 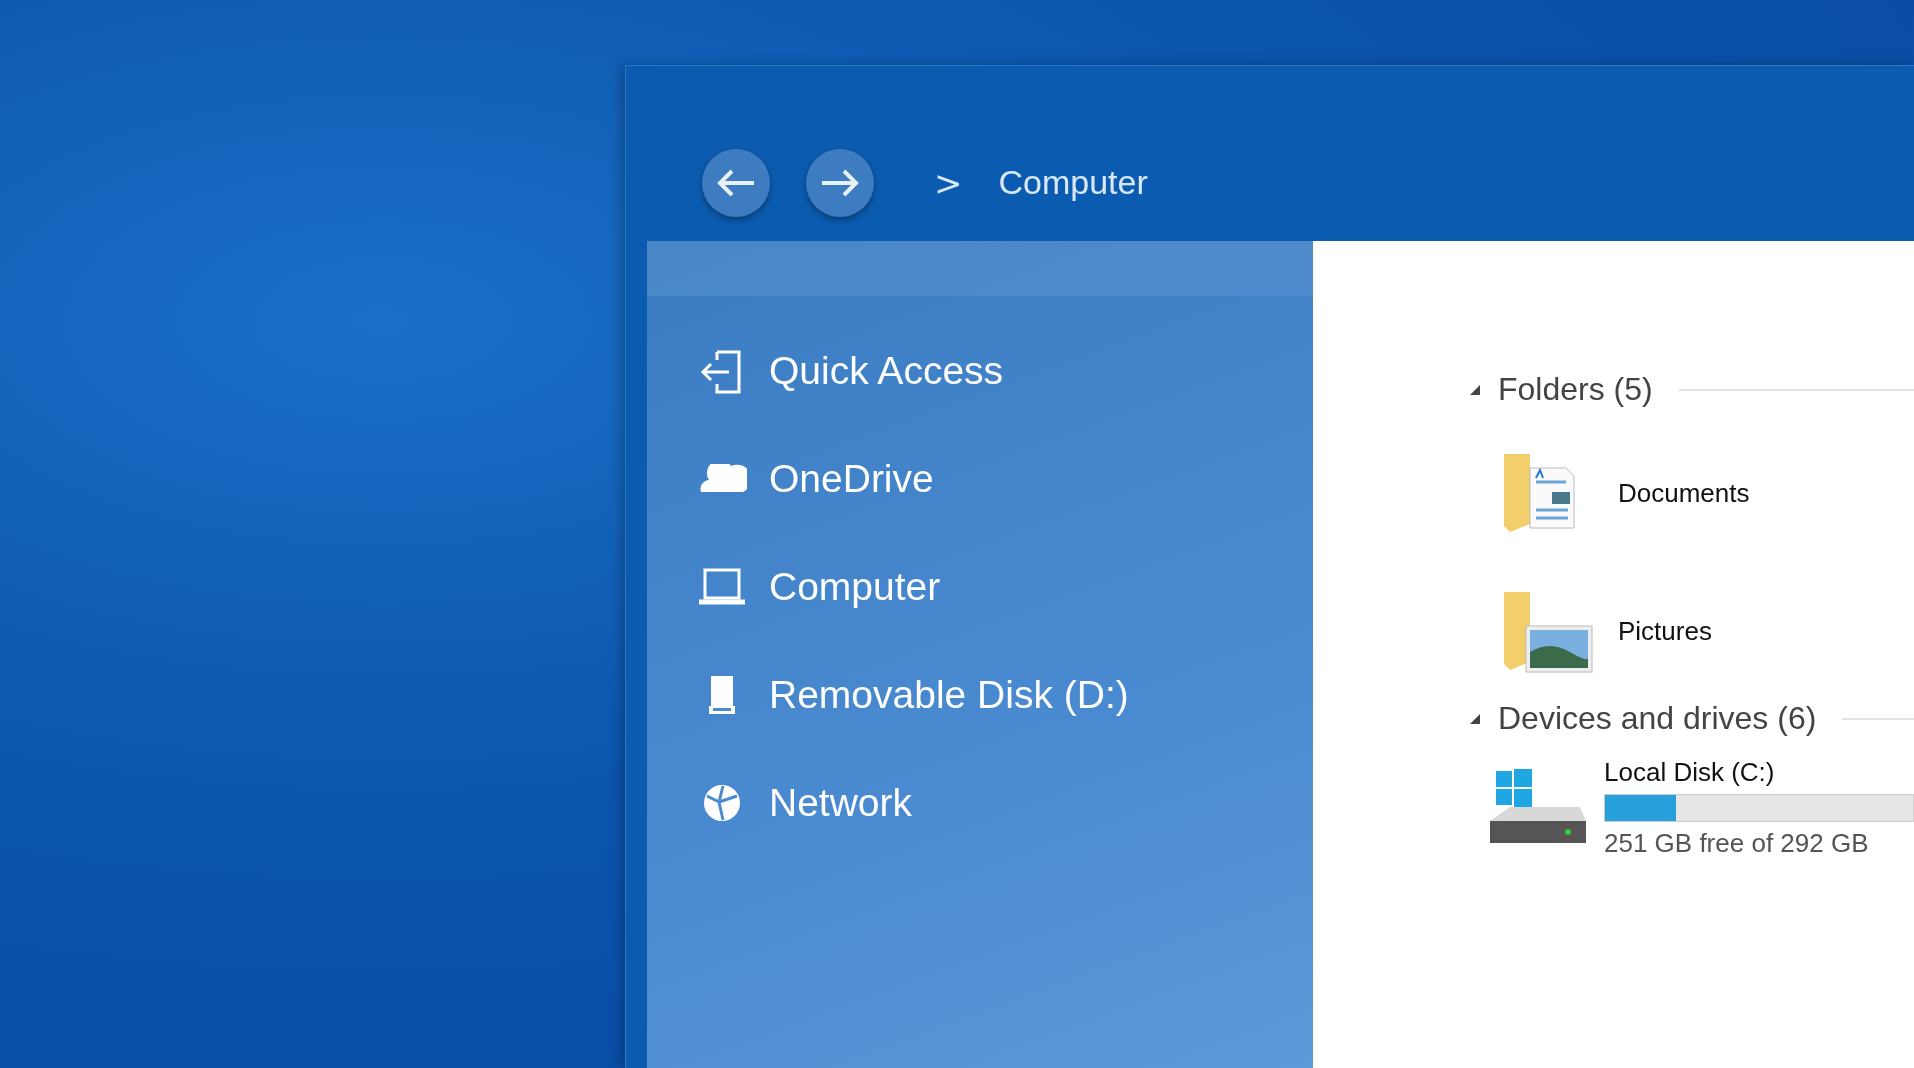 What do you see at coordinates (1073, 182) in the screenshot?
I see `breadcrumb-item: Computer` at bounding box center [1073, 182].